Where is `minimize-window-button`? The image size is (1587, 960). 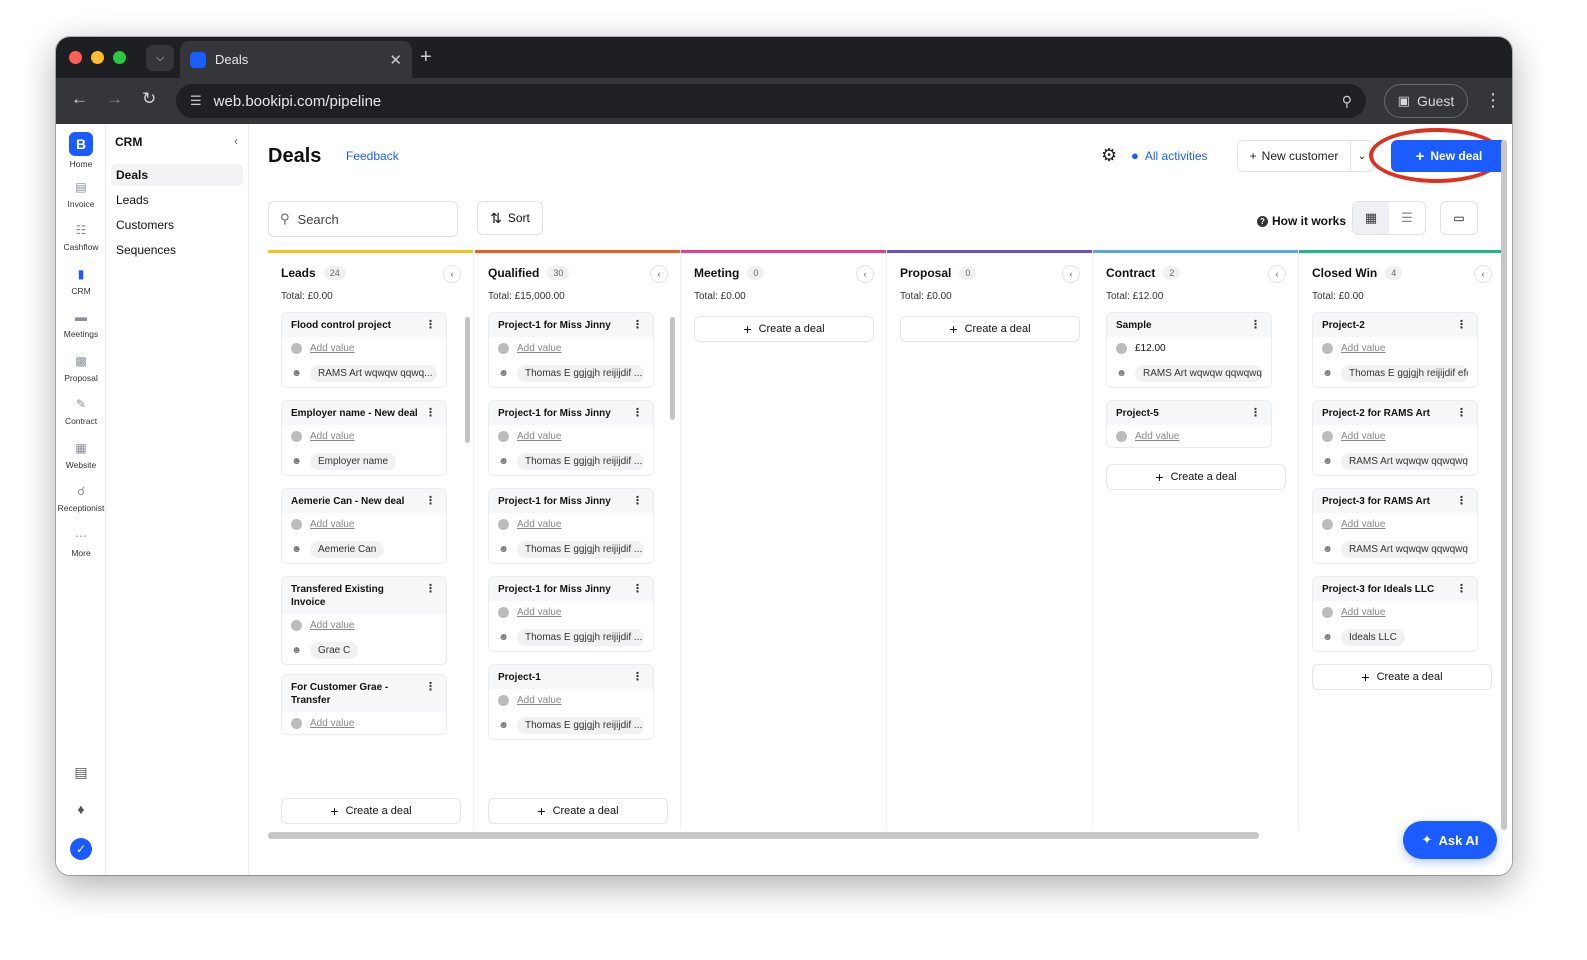 minimize-window-button is located at coordinates (97, 57).